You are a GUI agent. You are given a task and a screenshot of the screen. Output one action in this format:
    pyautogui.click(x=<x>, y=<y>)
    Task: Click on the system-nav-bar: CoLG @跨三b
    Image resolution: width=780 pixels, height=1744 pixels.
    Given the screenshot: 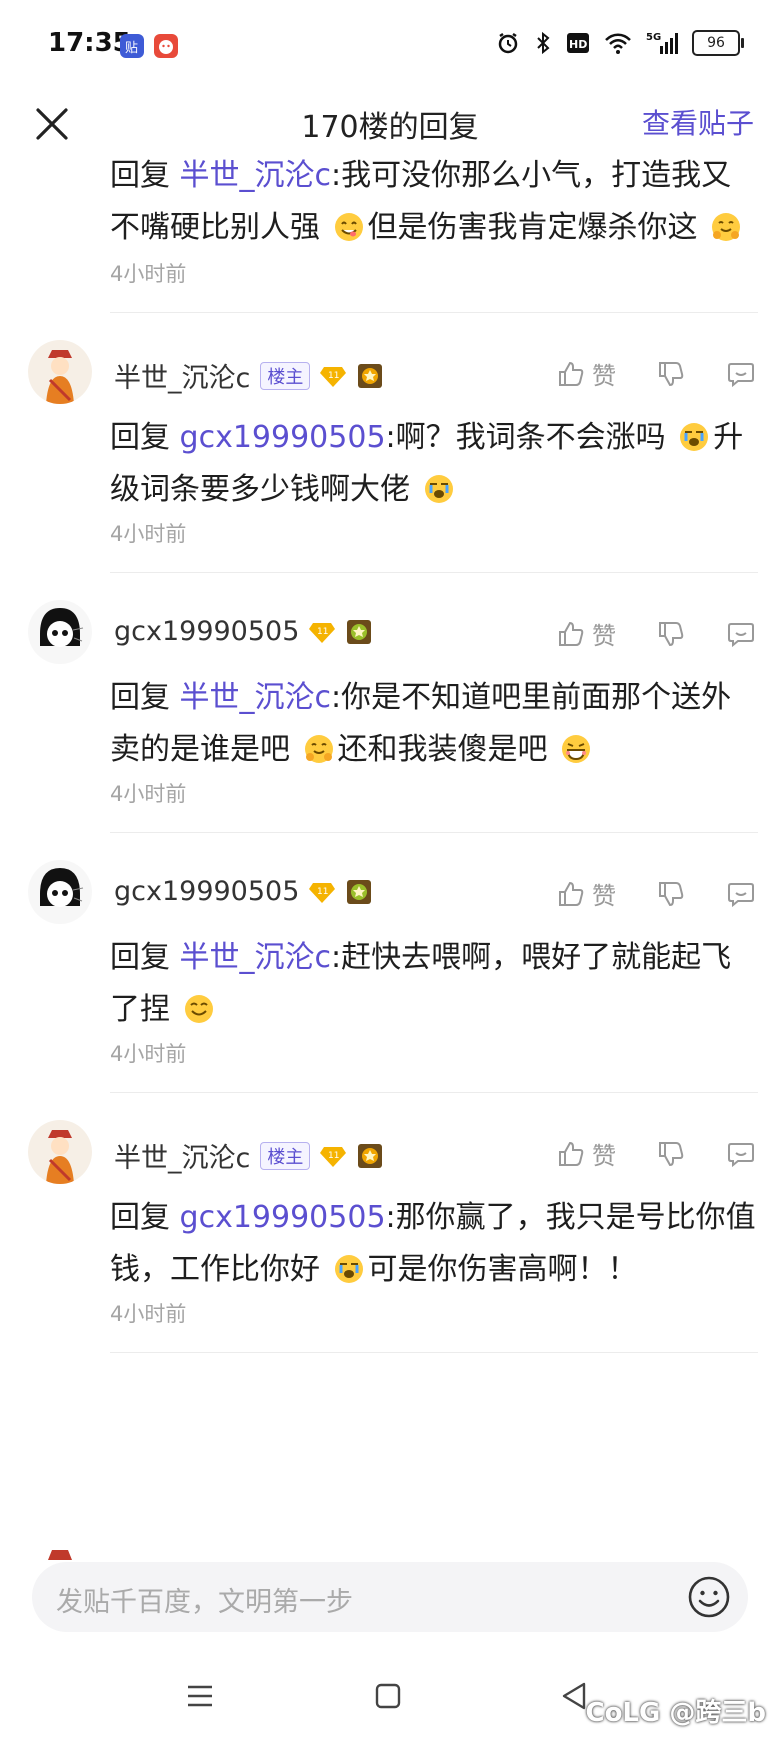 What is the action you would take?
    pyautogui.click(x=390, y=1697)
    